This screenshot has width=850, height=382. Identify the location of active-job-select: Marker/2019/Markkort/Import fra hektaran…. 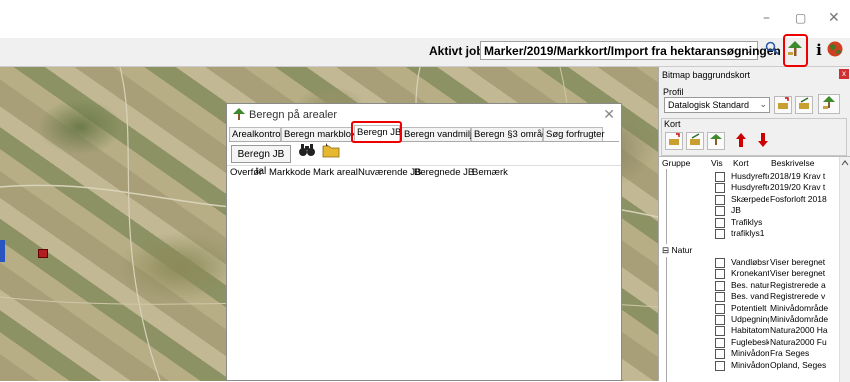
(630, 50).